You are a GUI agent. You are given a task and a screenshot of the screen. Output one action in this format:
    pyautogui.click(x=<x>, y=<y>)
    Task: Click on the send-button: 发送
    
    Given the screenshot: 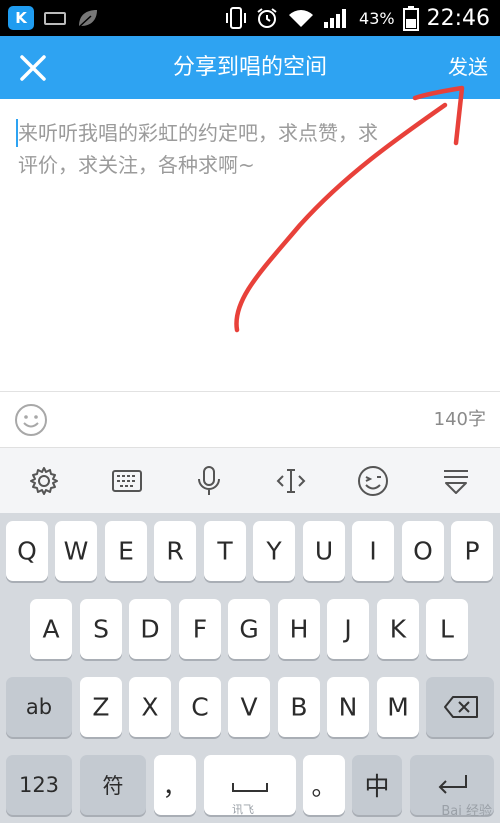 What is the action you would take?
    pyautogui.click(x=468, y=67)
    